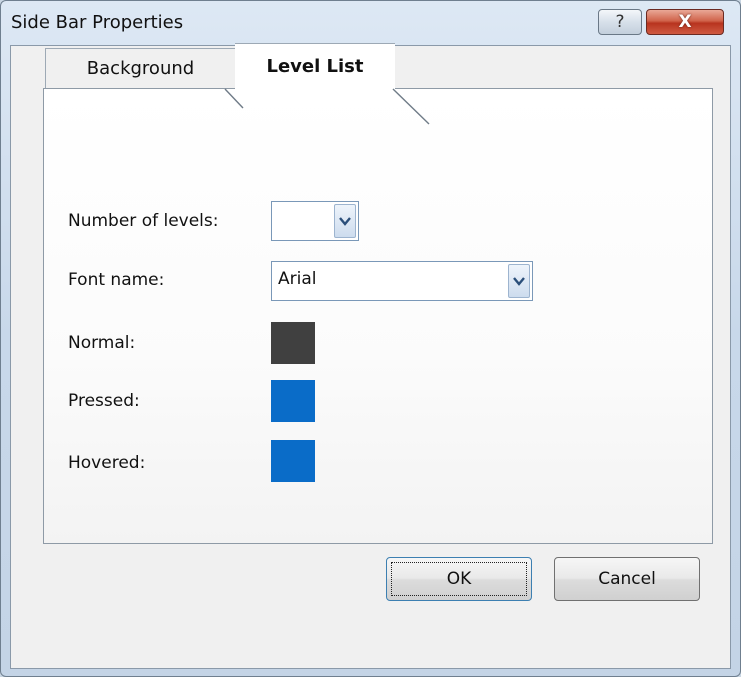 This screenshot has height=677, width=741. What do you see at coordinates (104, 401) in the screenshot?
I see `pressed-color-label: Pressed:` at bounding box center [104, 401].